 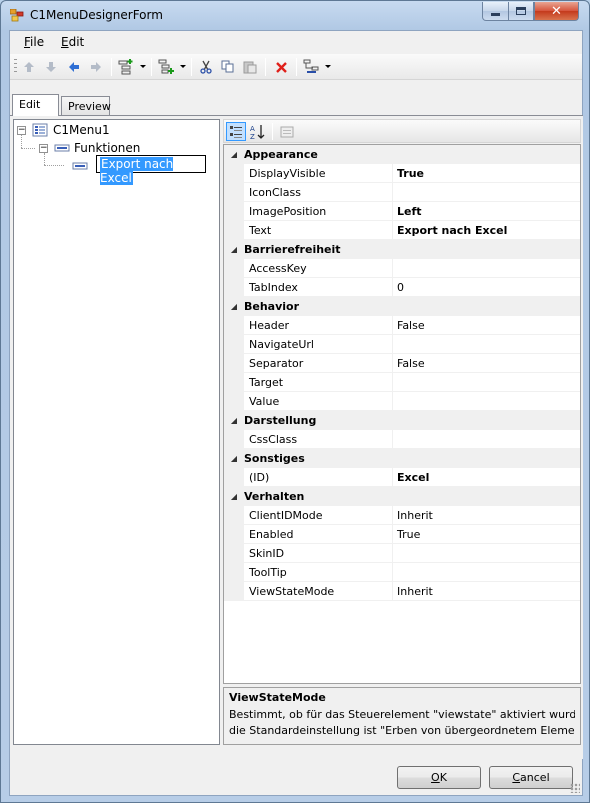 What do you see at coordinates (17, 15) in the screenshot?
I see `app-icon` at bounding box center [17, 15].